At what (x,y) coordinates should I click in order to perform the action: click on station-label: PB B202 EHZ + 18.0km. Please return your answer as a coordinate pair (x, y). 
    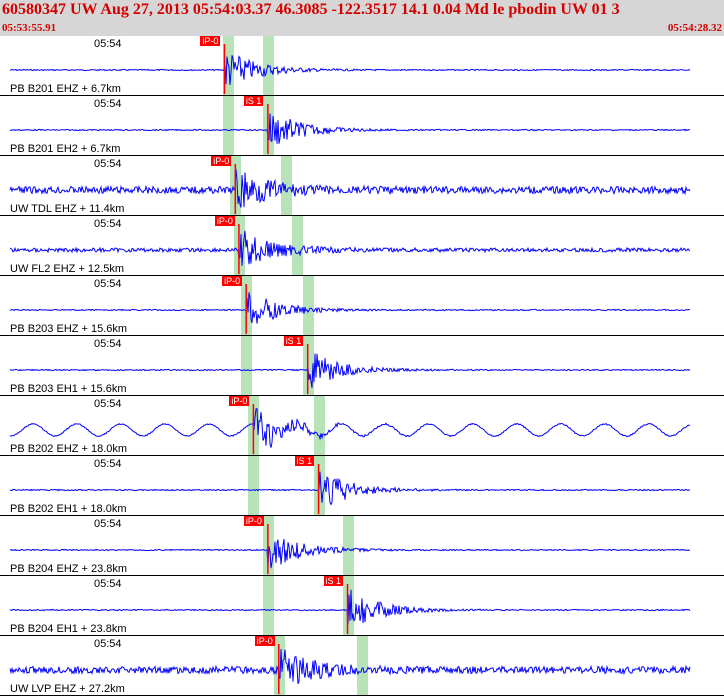
    Looking at the image, I should click on (69, 449).